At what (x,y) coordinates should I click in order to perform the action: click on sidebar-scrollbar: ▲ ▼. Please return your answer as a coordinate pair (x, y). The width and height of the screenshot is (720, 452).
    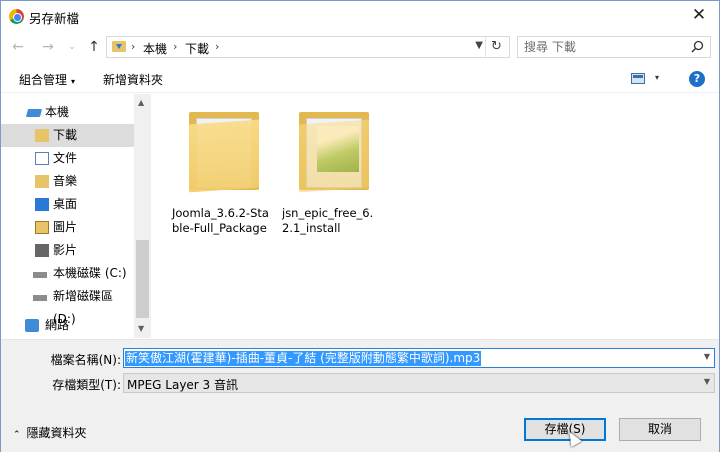
    Looking at the image, I should click on (142, 216).